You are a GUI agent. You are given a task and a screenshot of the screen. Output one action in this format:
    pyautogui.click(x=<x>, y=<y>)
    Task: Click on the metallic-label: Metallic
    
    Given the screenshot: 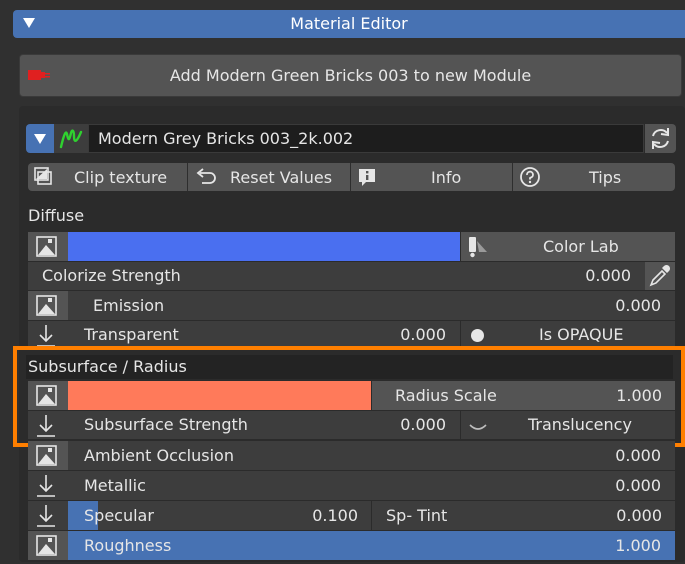 What is the action you would take?
    pyautogui.click(x=115, y=485)
    